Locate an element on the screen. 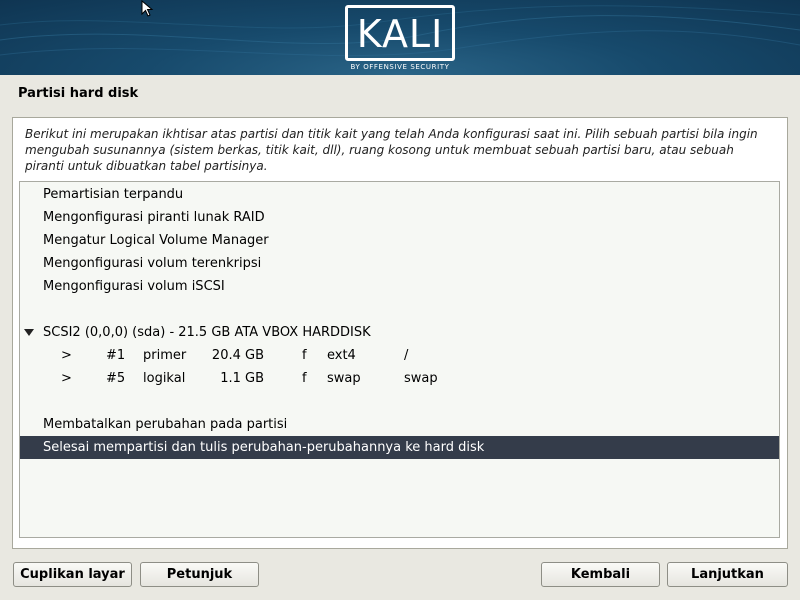 Image resolution: width=800 pixels, height=600 pixels. list-item-configure-encrypted: Mengonfigurasi volum terenkripsi is located at coordinates (399, 263).